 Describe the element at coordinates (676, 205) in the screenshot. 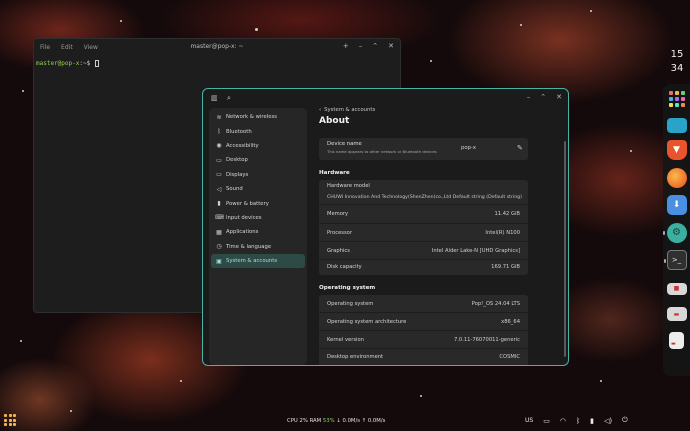

I see `store-icon: ⬇` at that location.